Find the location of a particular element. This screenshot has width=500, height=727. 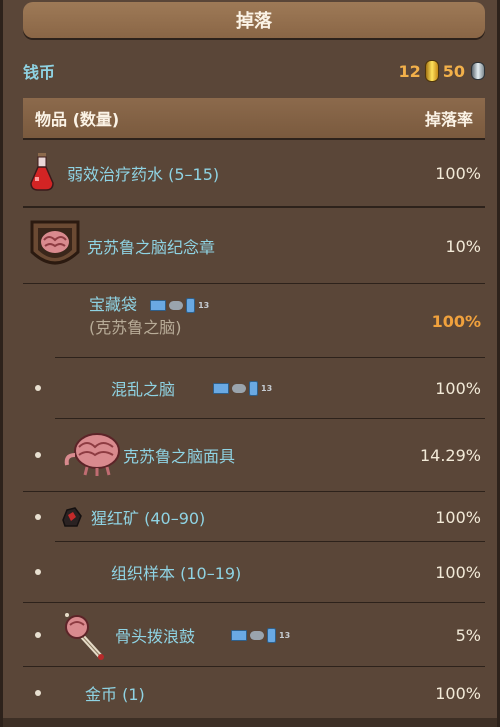

drop-row-potion: 弱效治疗药水 (5–15) 100% is located at coordinates (254, 173).